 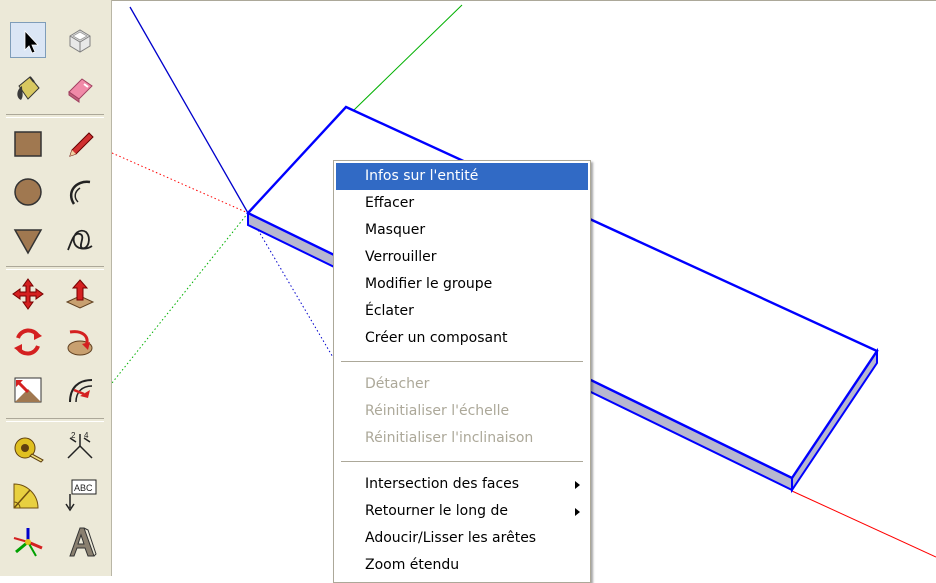 I want to click on menu-item-make-component: Créer un composant, so click(x=462, y=338).